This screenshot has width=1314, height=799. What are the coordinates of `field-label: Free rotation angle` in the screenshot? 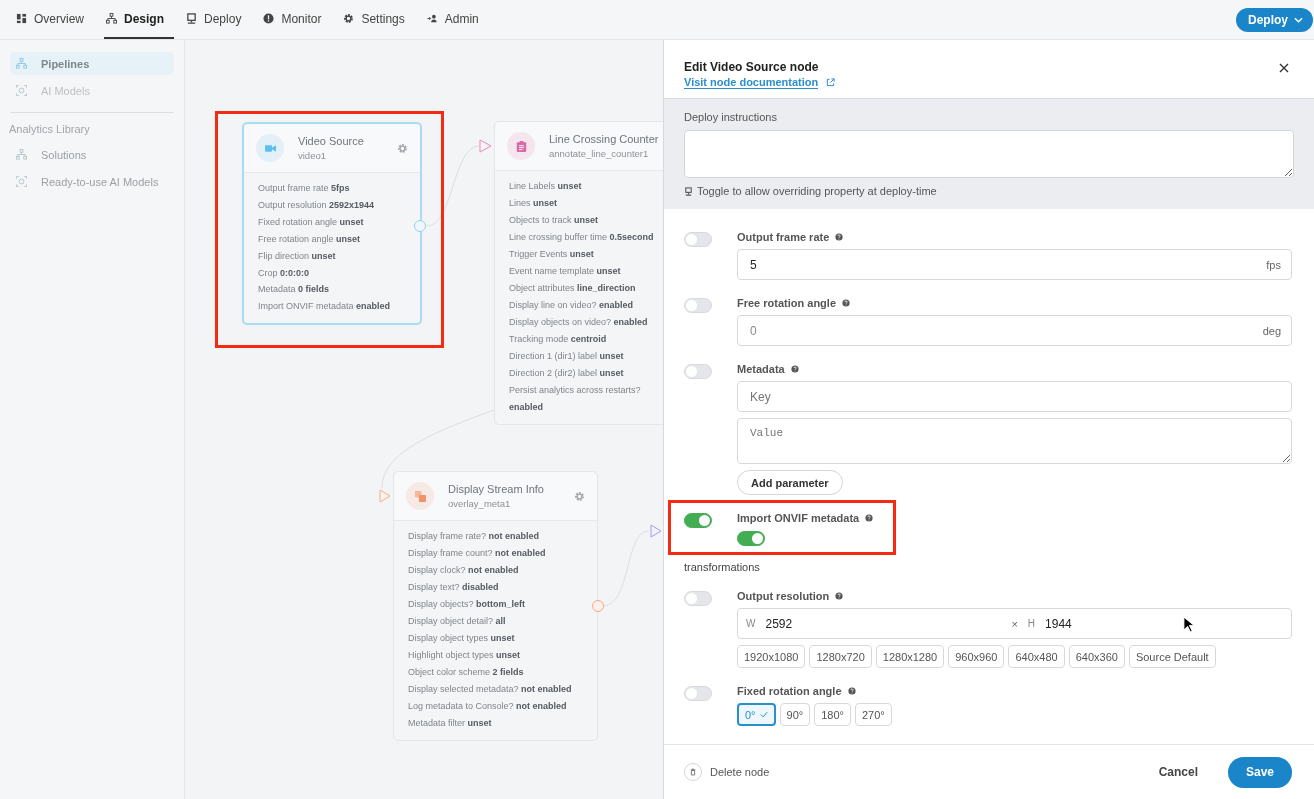 It's located at (787, 303).